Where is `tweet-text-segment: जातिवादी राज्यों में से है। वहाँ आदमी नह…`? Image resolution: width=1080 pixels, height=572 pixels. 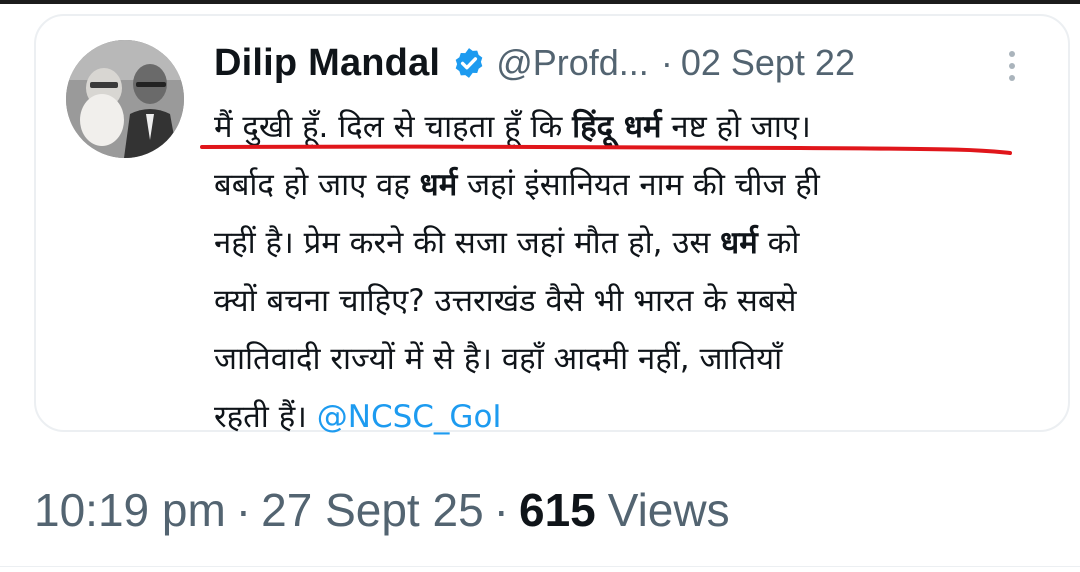 tweet-text-segment: जातिवादी राज्यों में से है। वहाँ आदमी नह… is located at coordinates (498, 359).